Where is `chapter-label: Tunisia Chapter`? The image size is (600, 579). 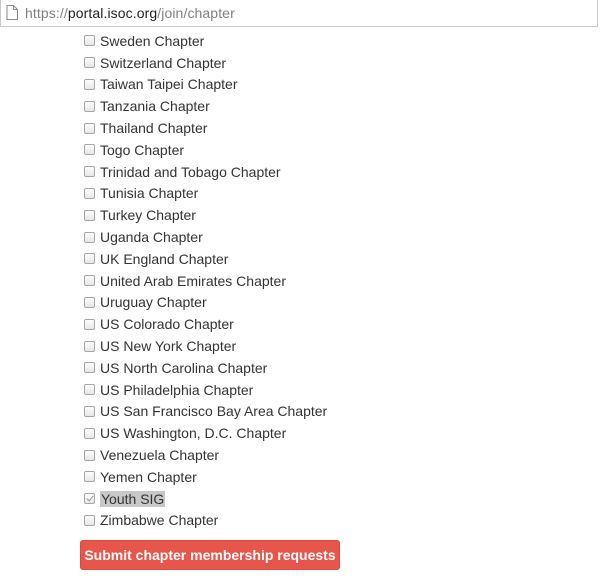
chapter-label: Tunisia Chapter is located at coordinates (149, 193).